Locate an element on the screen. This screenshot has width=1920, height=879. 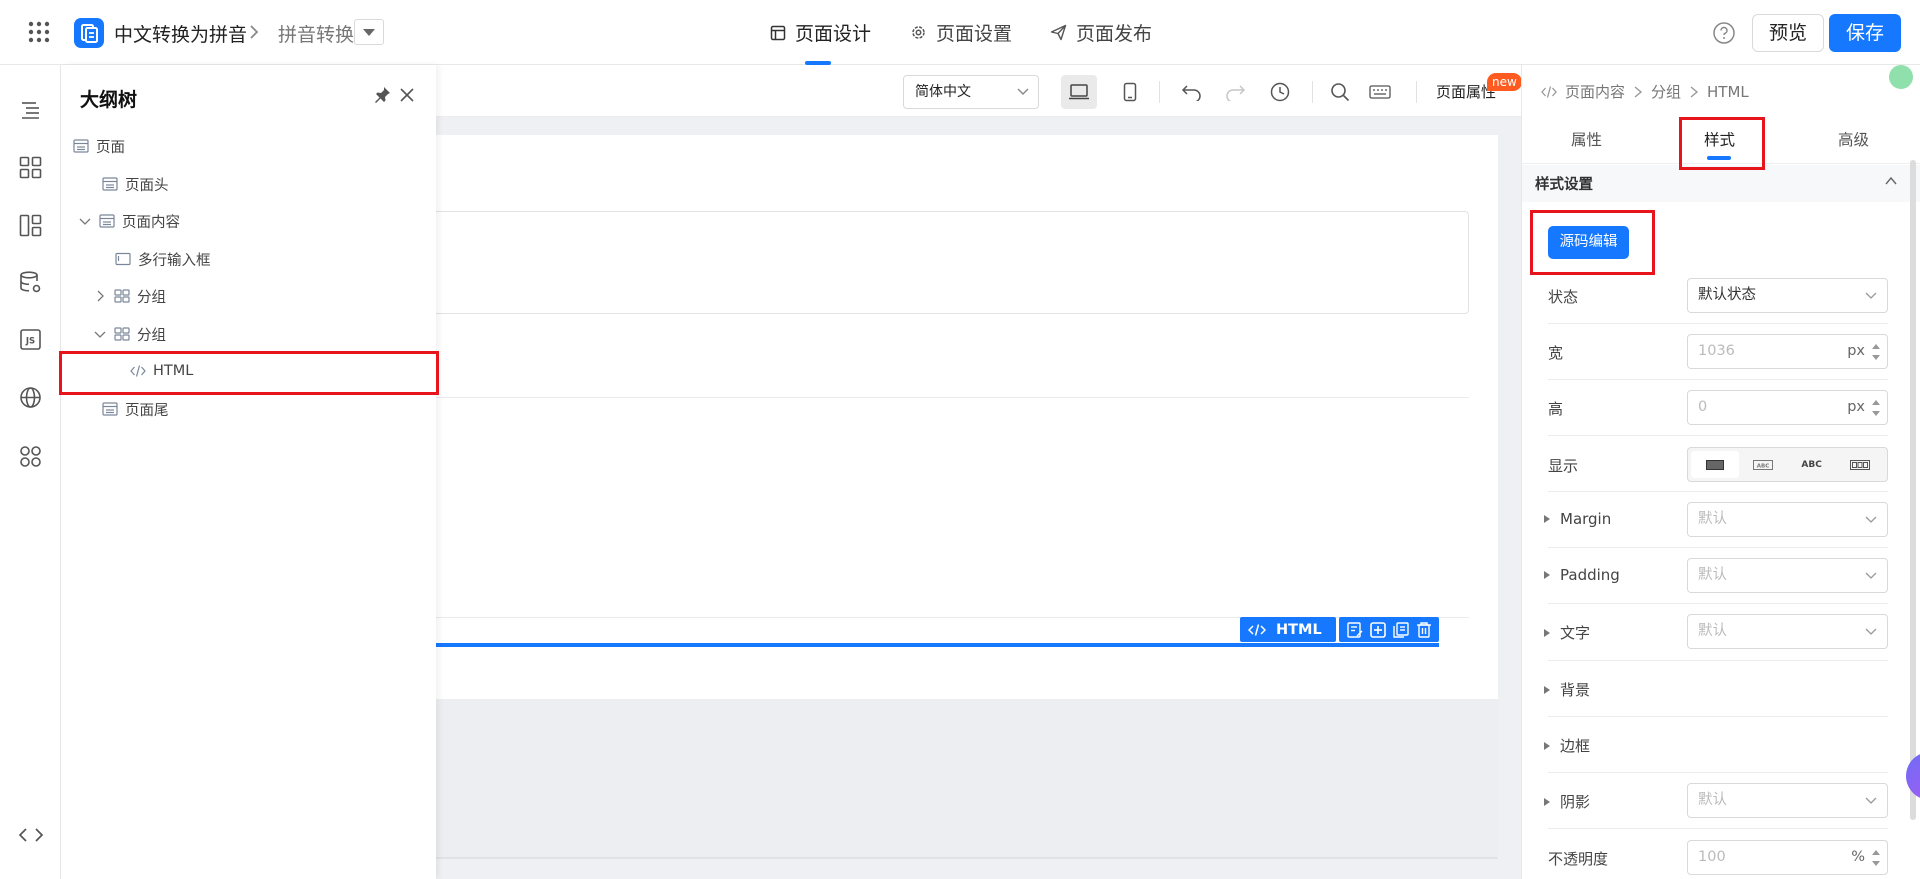
tree-node-page-footer: 页面尾 is located at coordinates (135, 409).